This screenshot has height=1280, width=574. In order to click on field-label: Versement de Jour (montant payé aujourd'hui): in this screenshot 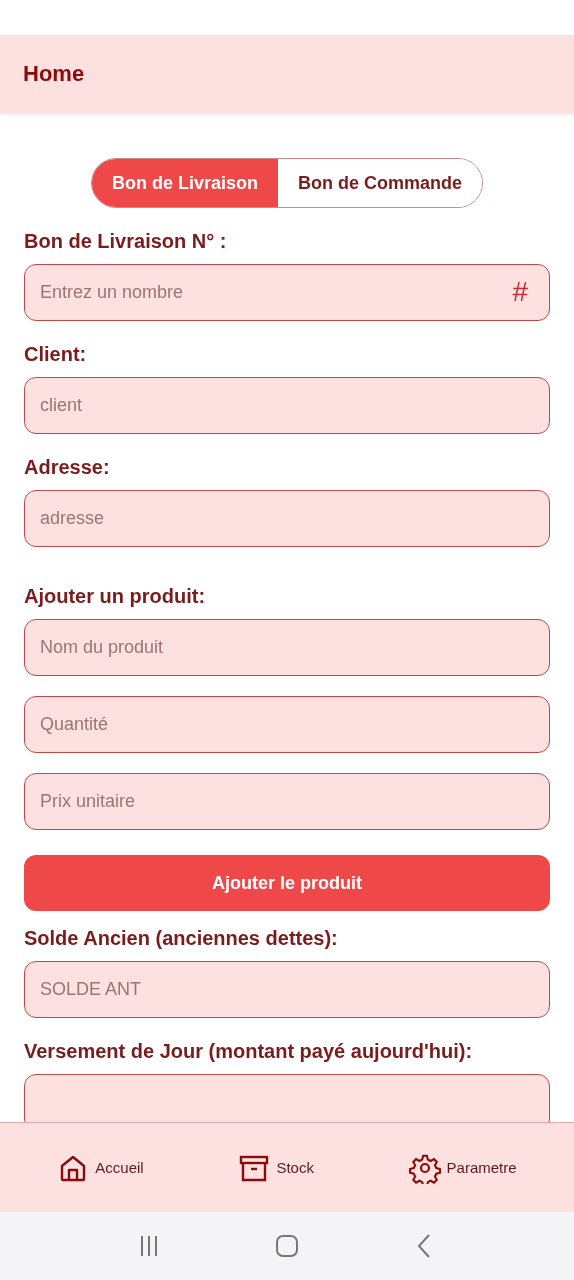, I will do `click(249, 1051)`.